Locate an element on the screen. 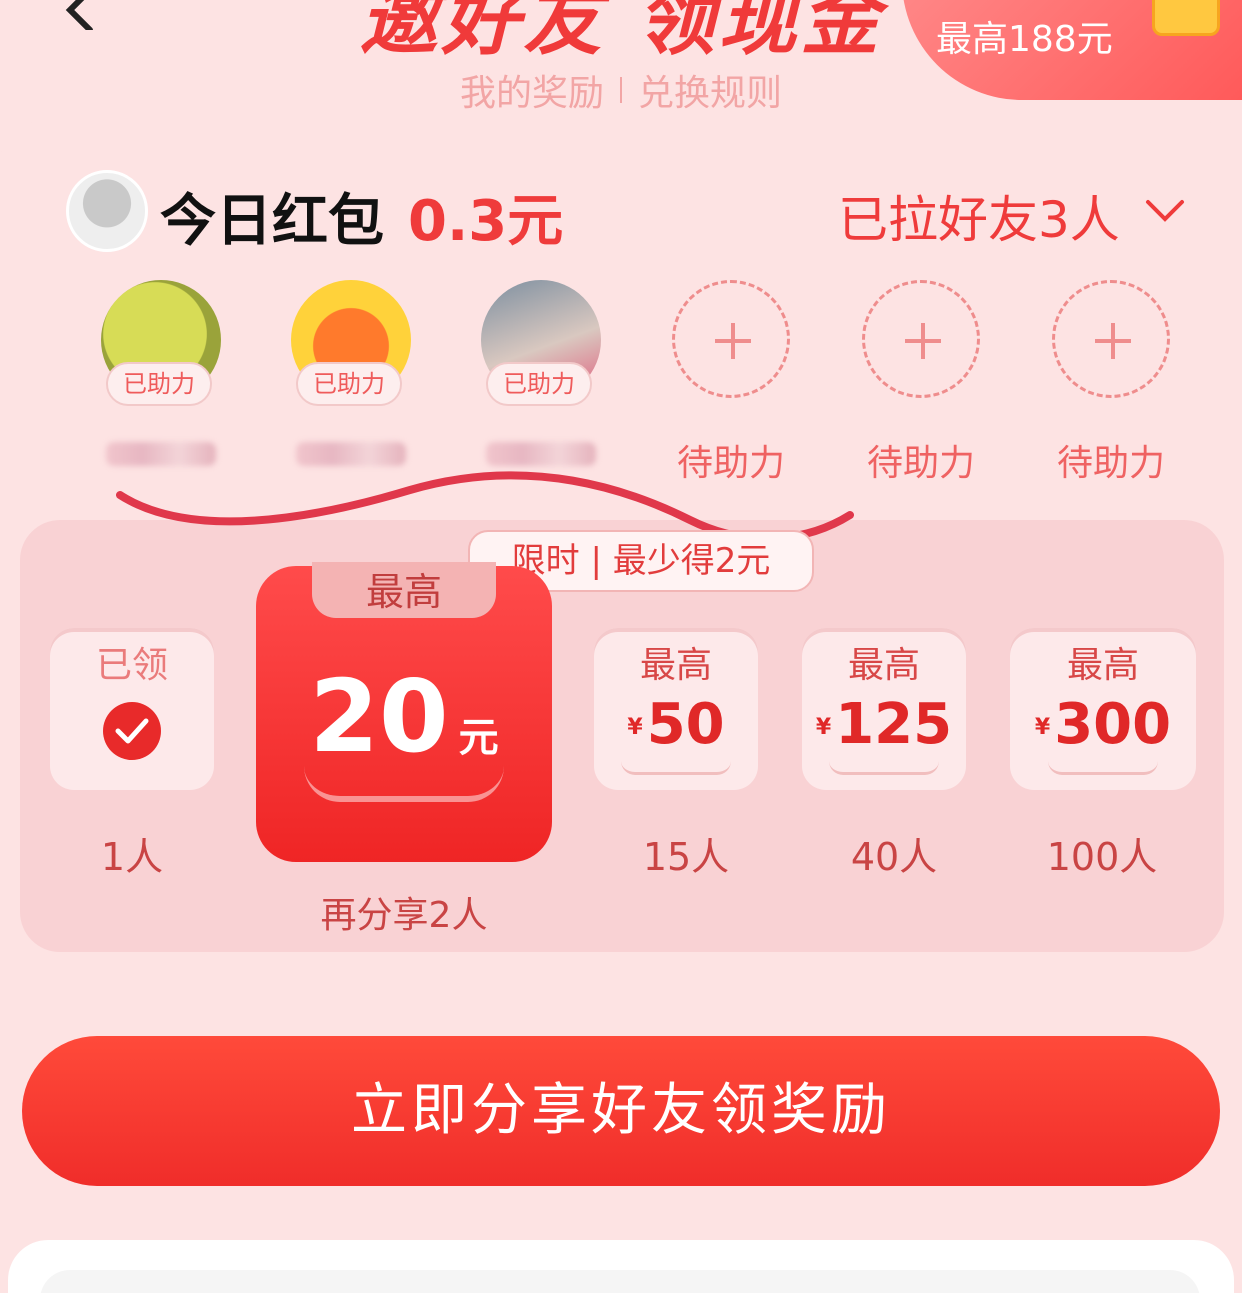 Image resolution: width=1242 pixels, height=1293 pixels. tier-count: 40人 is located at coordinates (894, 857).